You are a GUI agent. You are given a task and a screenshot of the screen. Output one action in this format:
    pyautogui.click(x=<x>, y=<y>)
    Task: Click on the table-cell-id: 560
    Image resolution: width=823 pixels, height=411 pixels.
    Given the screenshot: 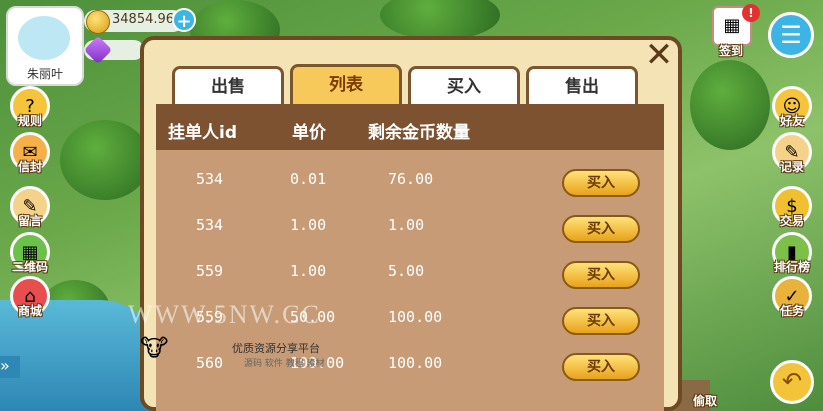 What is the action you would take?
    pyautogui.click(x=210, y=363)
    